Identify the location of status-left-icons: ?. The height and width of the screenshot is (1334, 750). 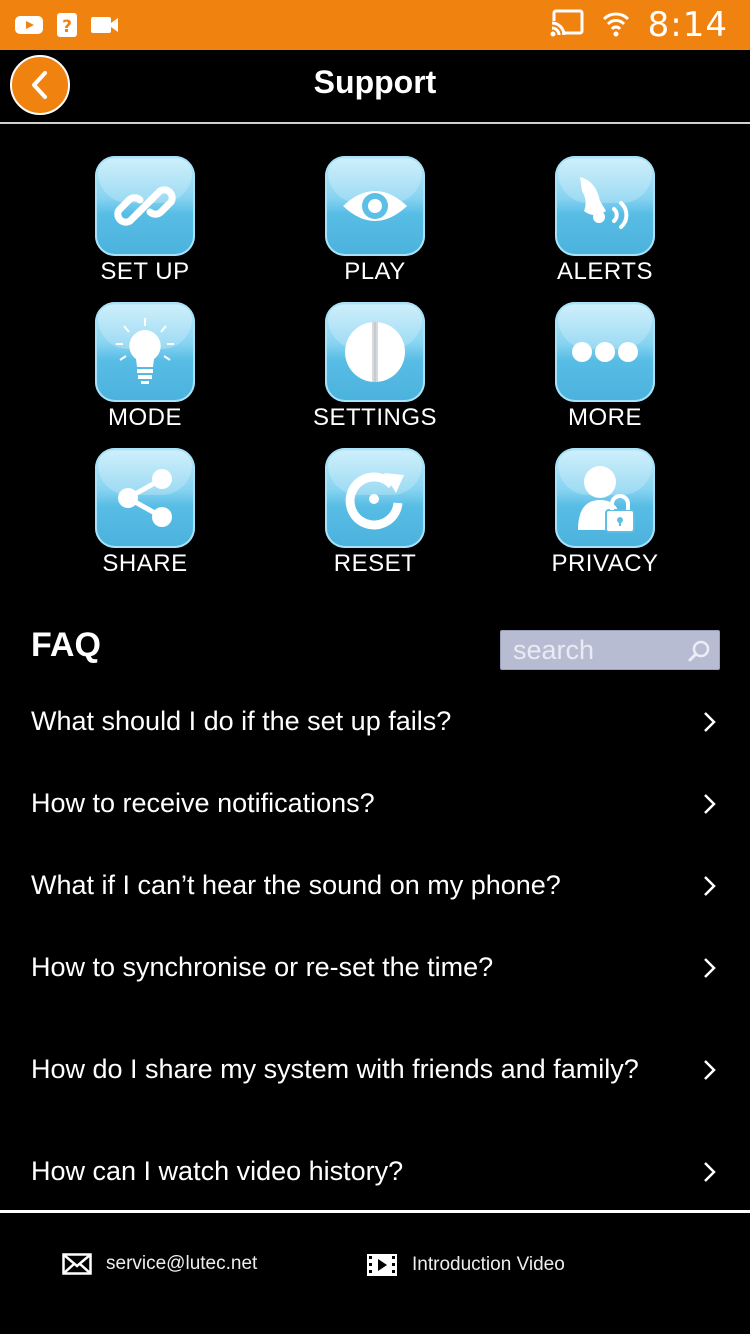
(67, 27).